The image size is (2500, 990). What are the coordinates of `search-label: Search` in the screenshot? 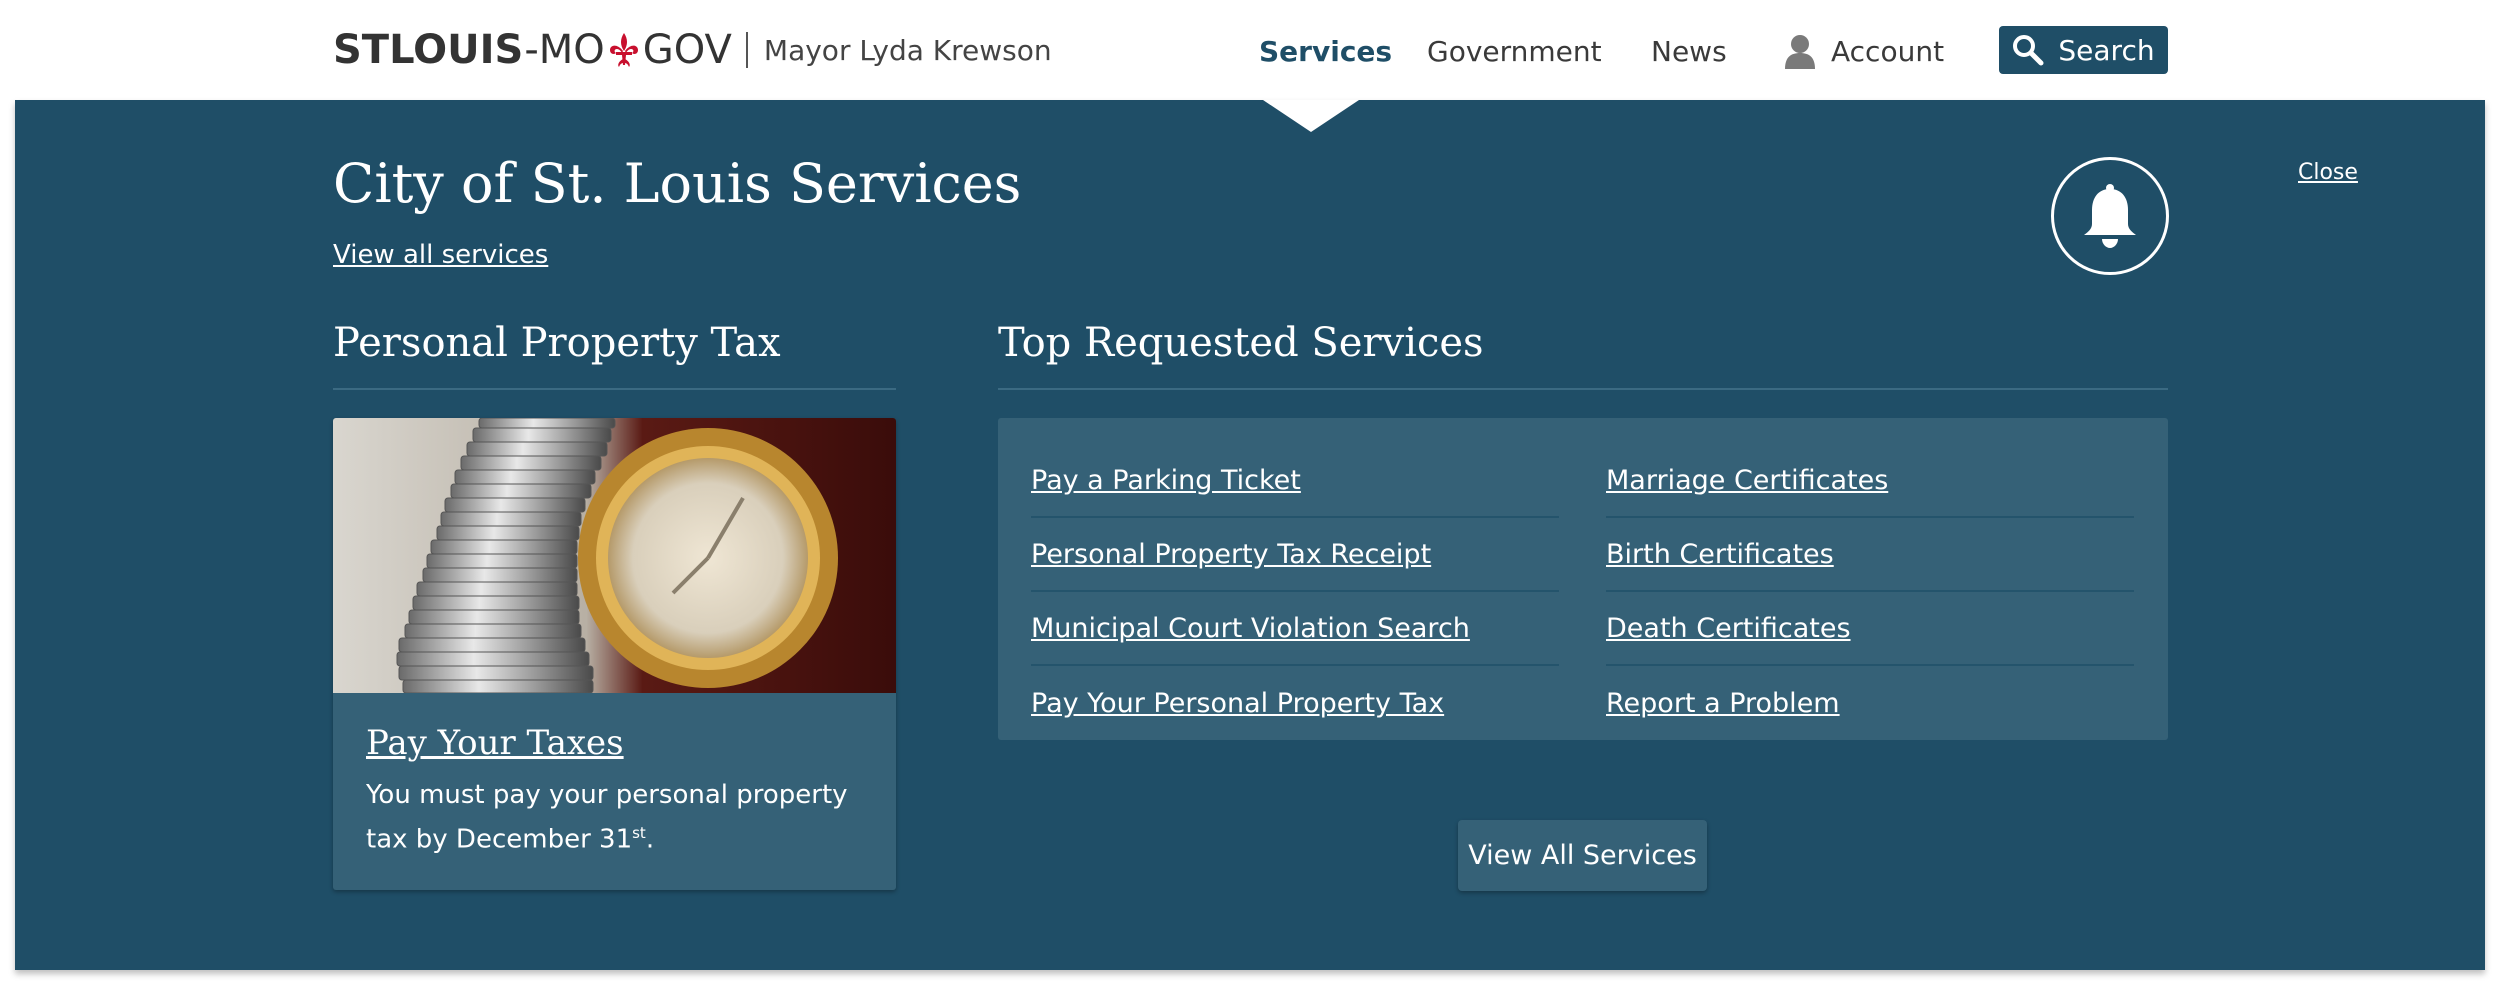 It's located at (2106, 50).